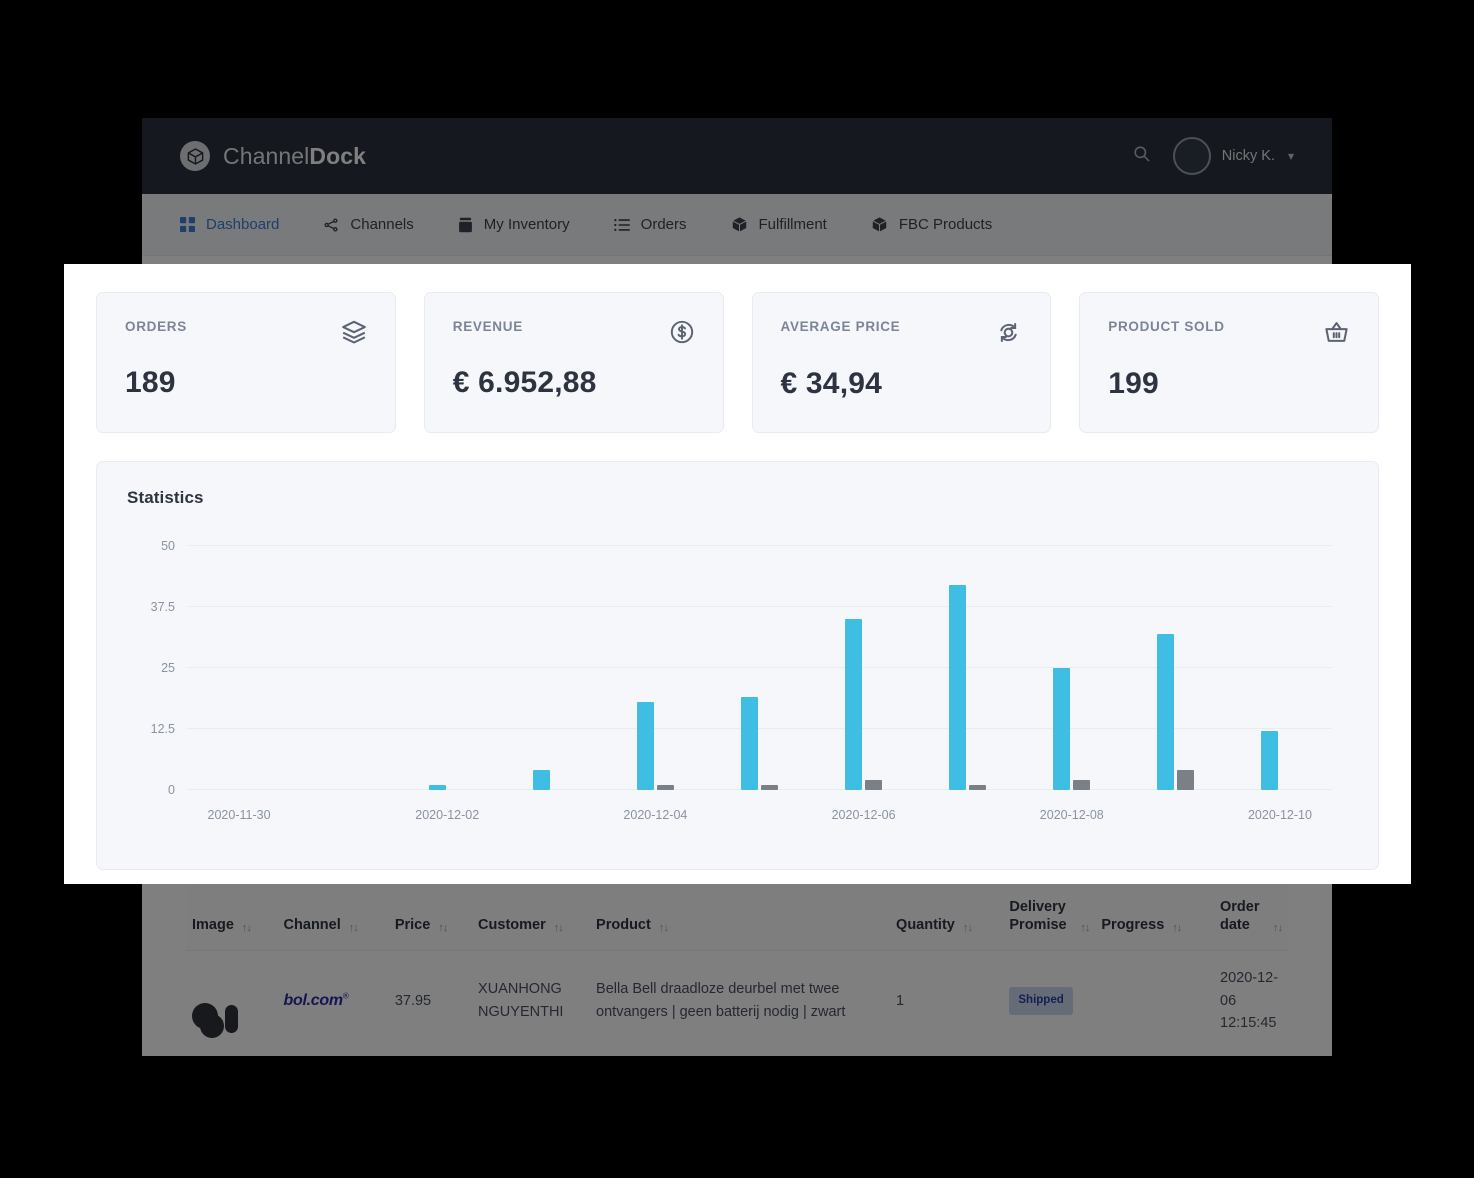 Image resolution: width=1474 pixels, height=1178 pixels. What do you see at coordinates (150, 382) in the screenshot?
I see `stat-value: 189` at bounding box center [150, 382].